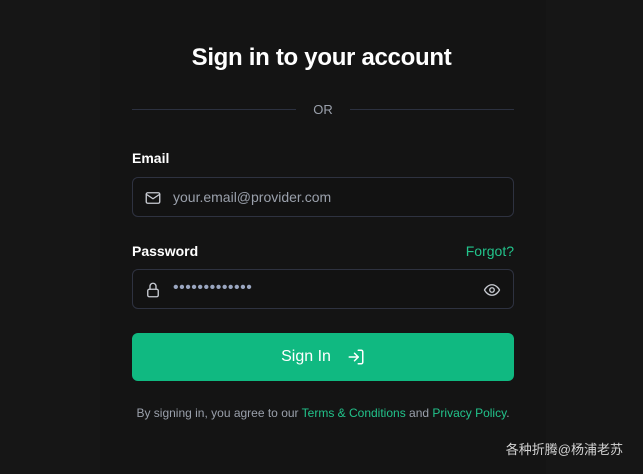 This screenshot has width=643, height=474. I want to click on password-field: •••••••••••••, so click(323, 289).